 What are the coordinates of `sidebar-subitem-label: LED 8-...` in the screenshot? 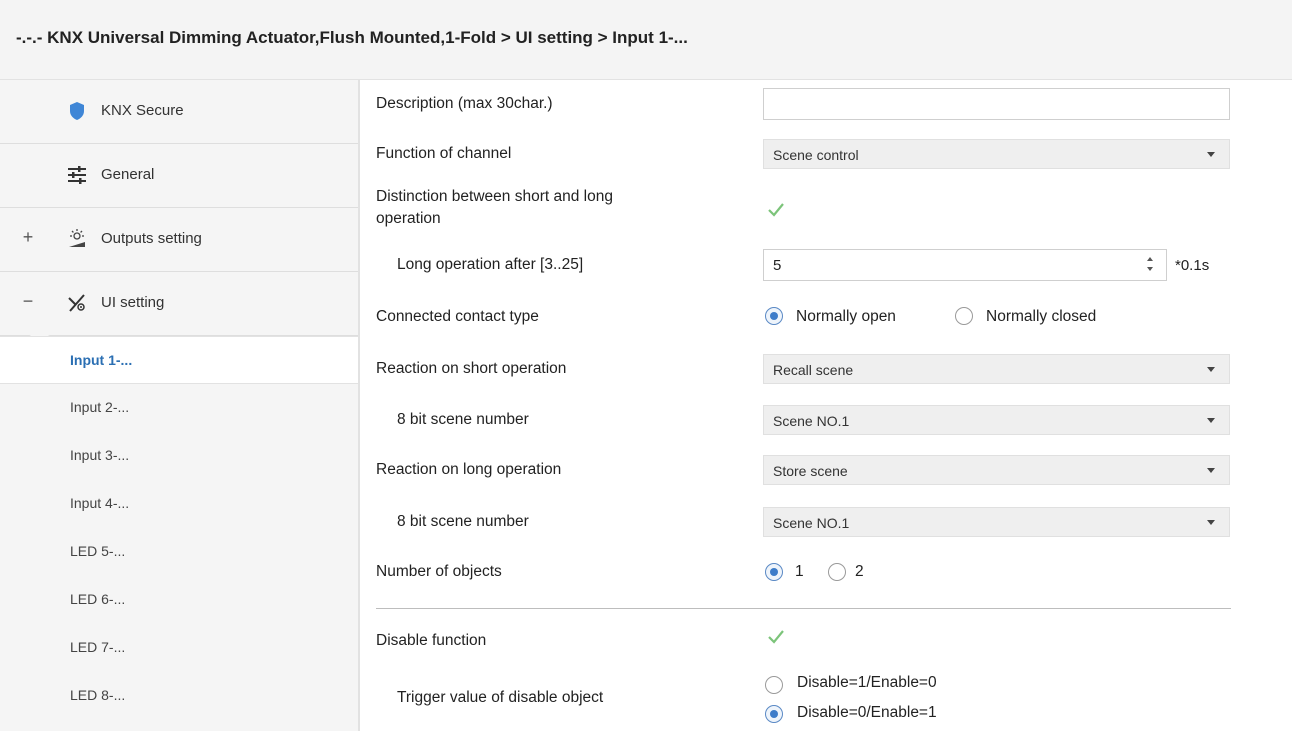 It's located at (98, 695).